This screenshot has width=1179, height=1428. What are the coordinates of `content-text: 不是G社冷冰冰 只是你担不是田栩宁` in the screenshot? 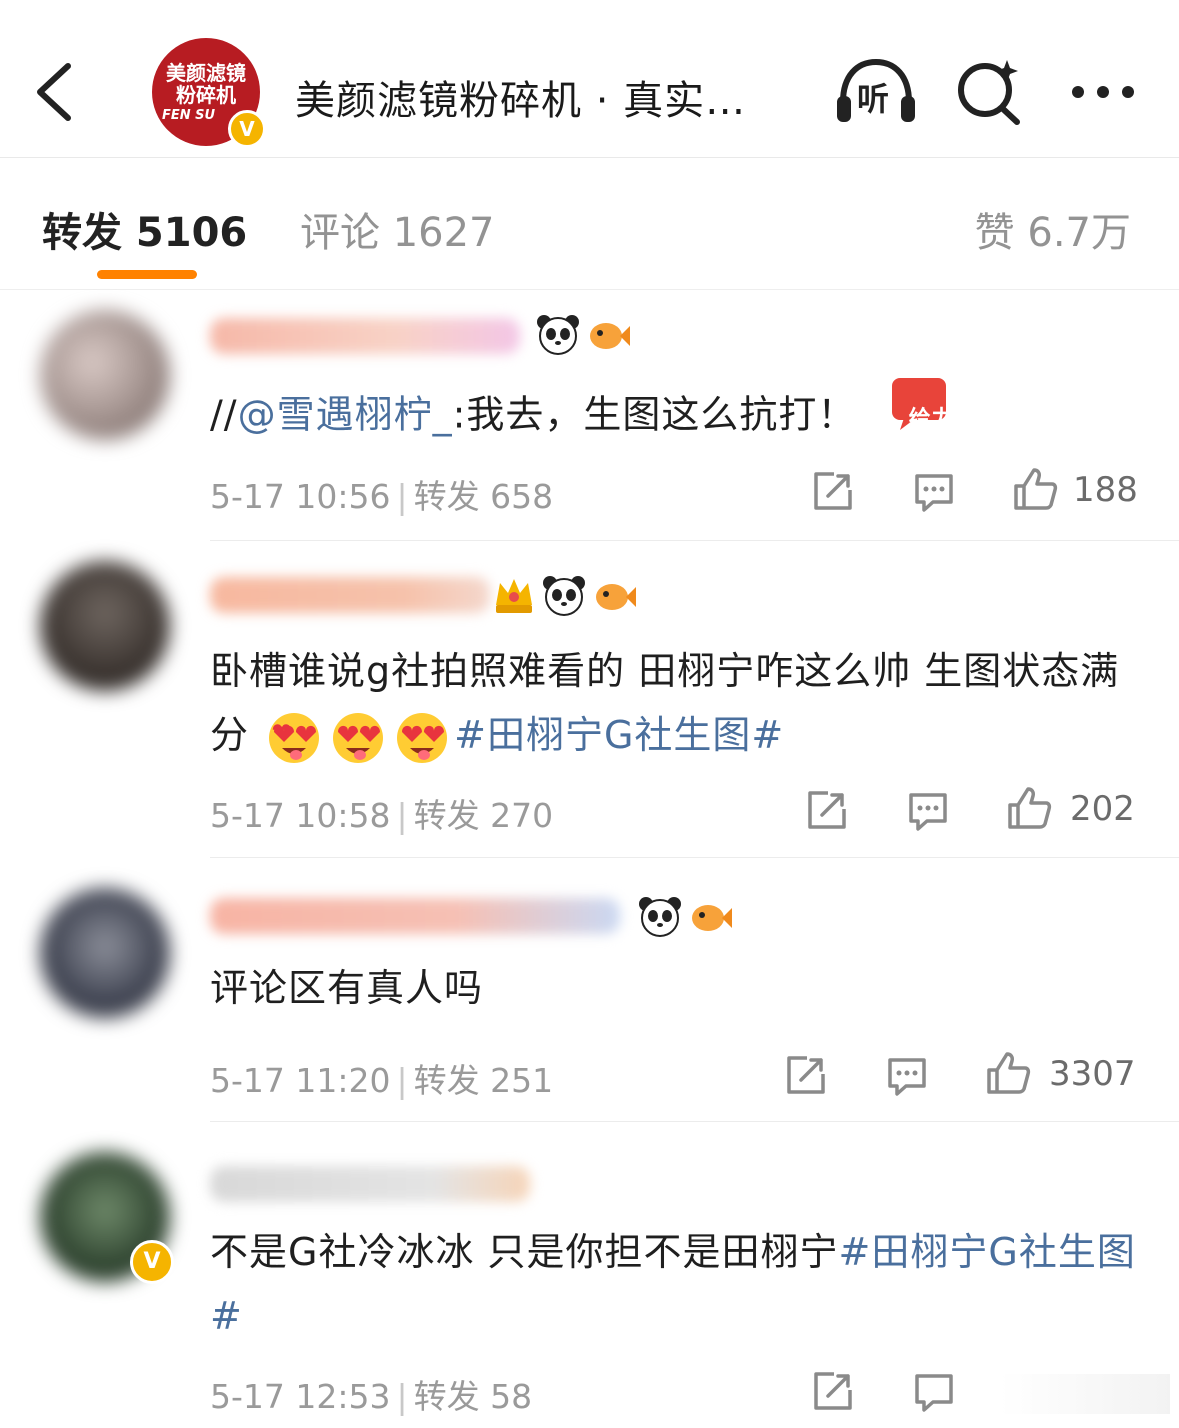 It's located at (524, 1252).